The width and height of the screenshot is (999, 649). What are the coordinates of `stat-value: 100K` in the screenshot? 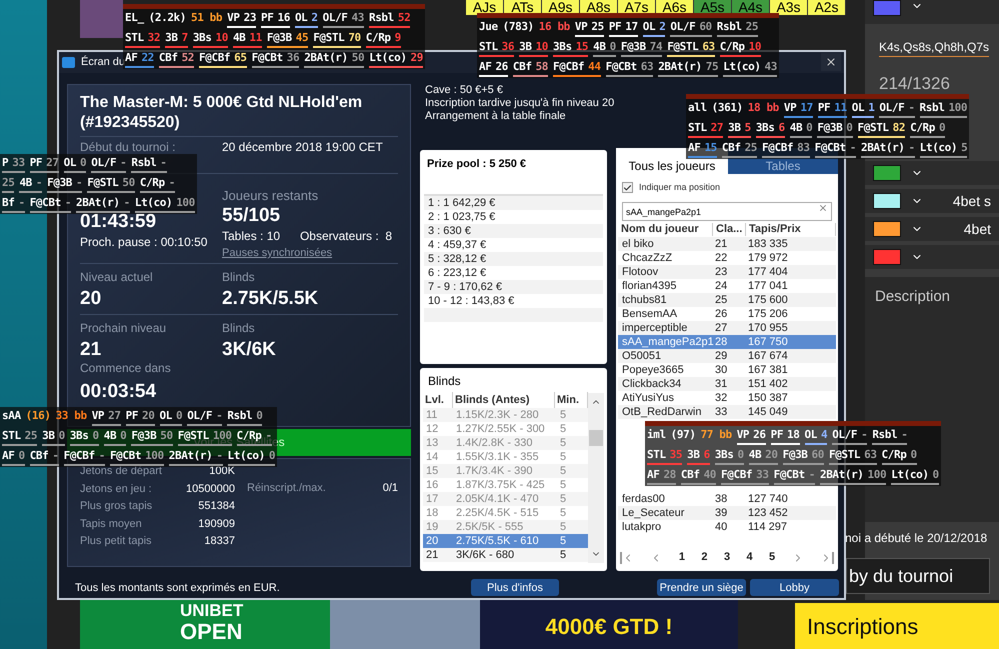 It's located at (222, 471).